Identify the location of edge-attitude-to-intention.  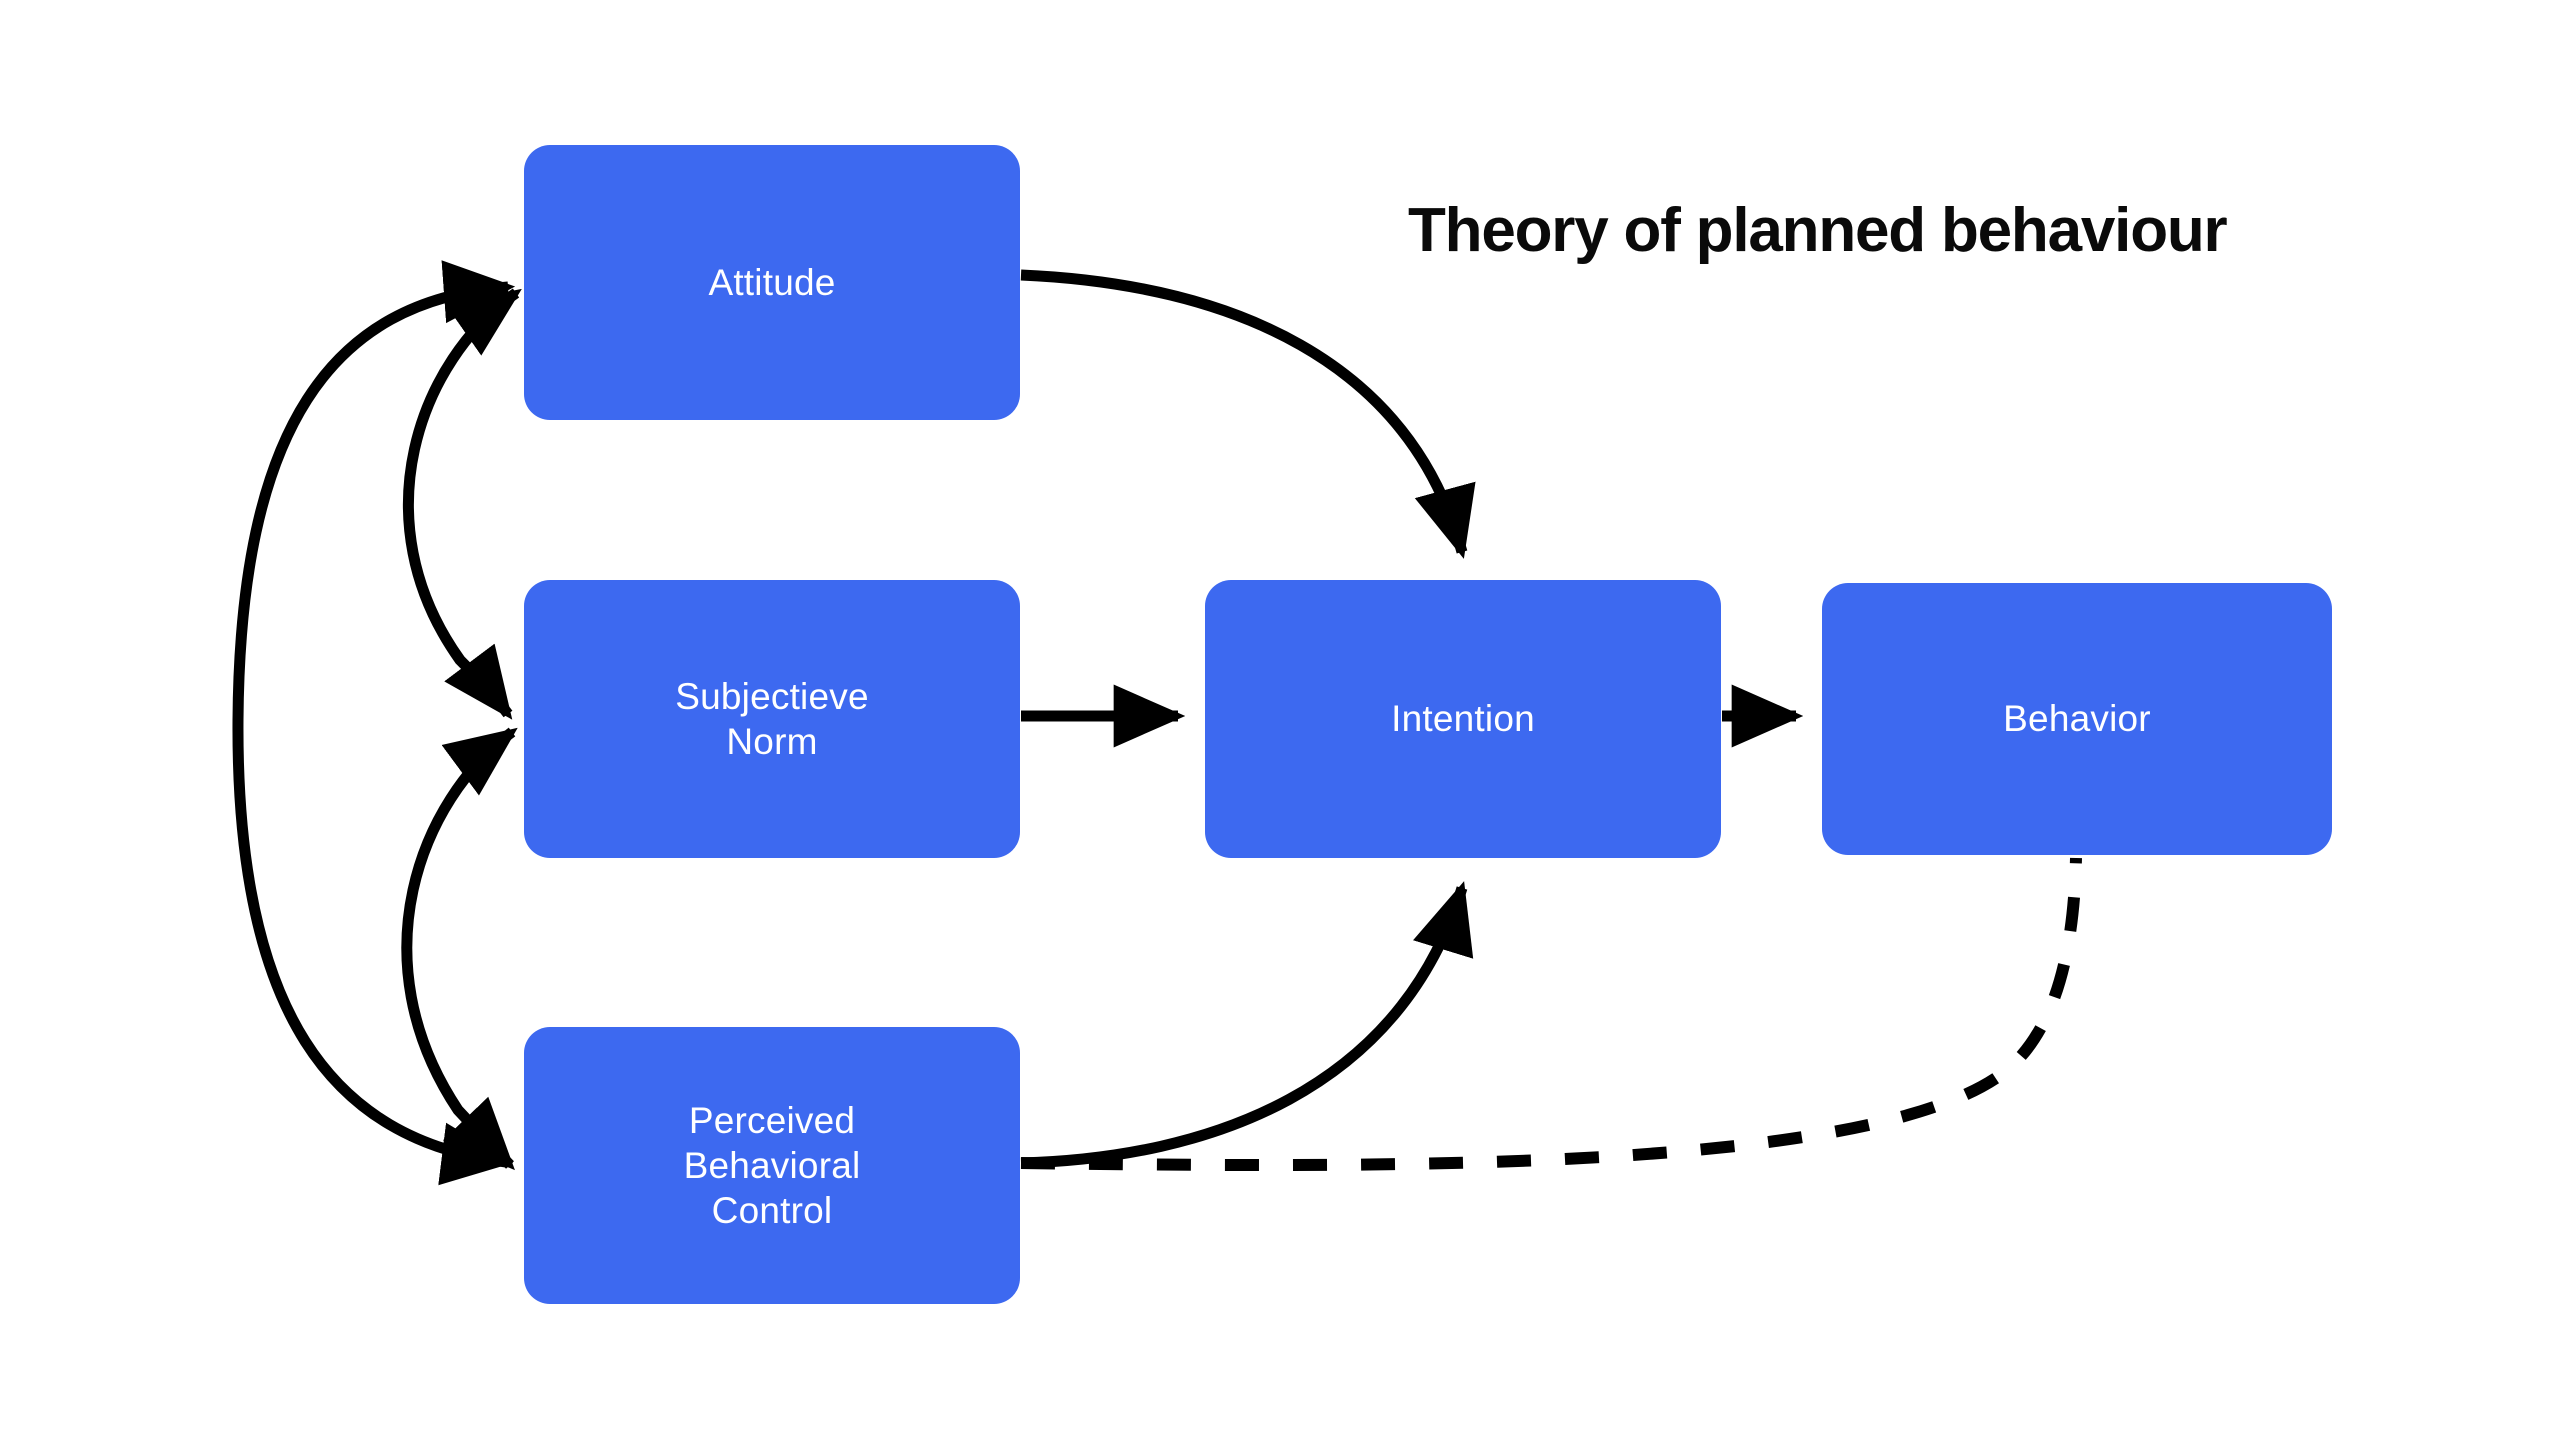
(1248, 414).